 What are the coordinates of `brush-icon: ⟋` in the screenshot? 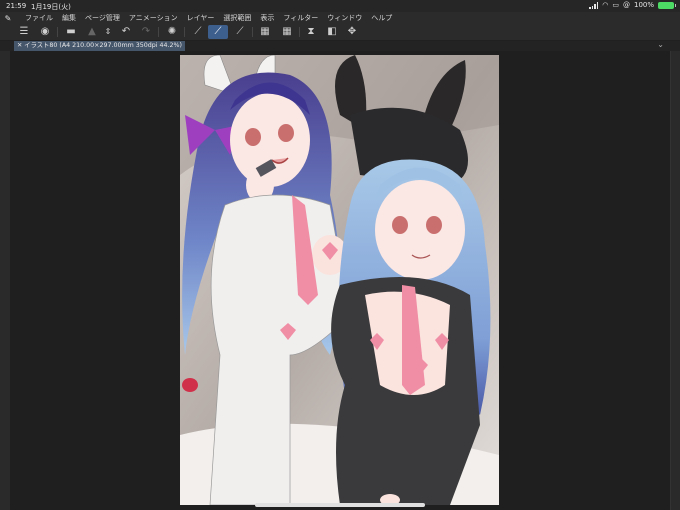 It's located at (218, 32).